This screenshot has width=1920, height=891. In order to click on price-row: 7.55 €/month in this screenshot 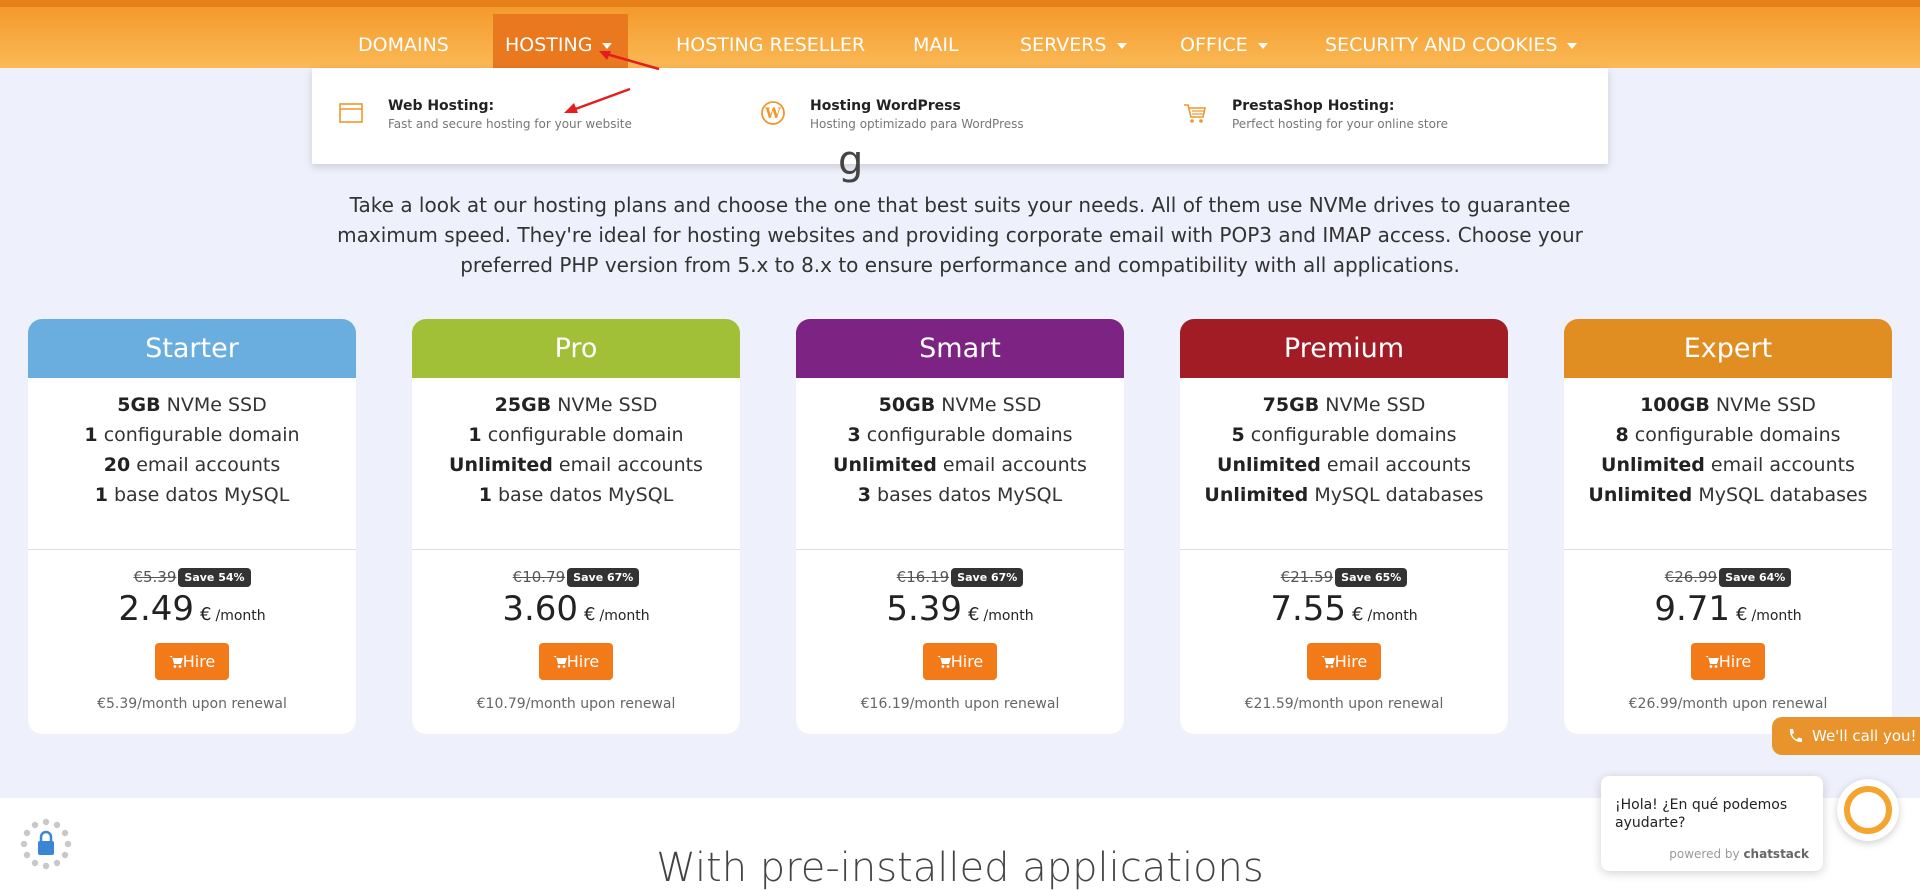, I will do `click(1344, 609)`.